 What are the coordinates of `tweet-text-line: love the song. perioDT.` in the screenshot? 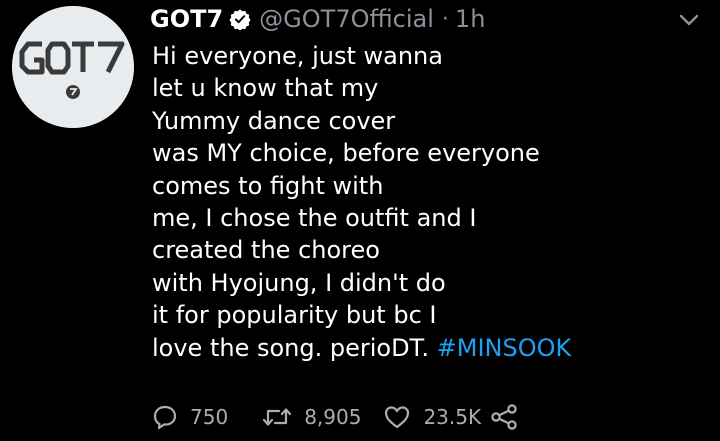 It's located at (290, 347).